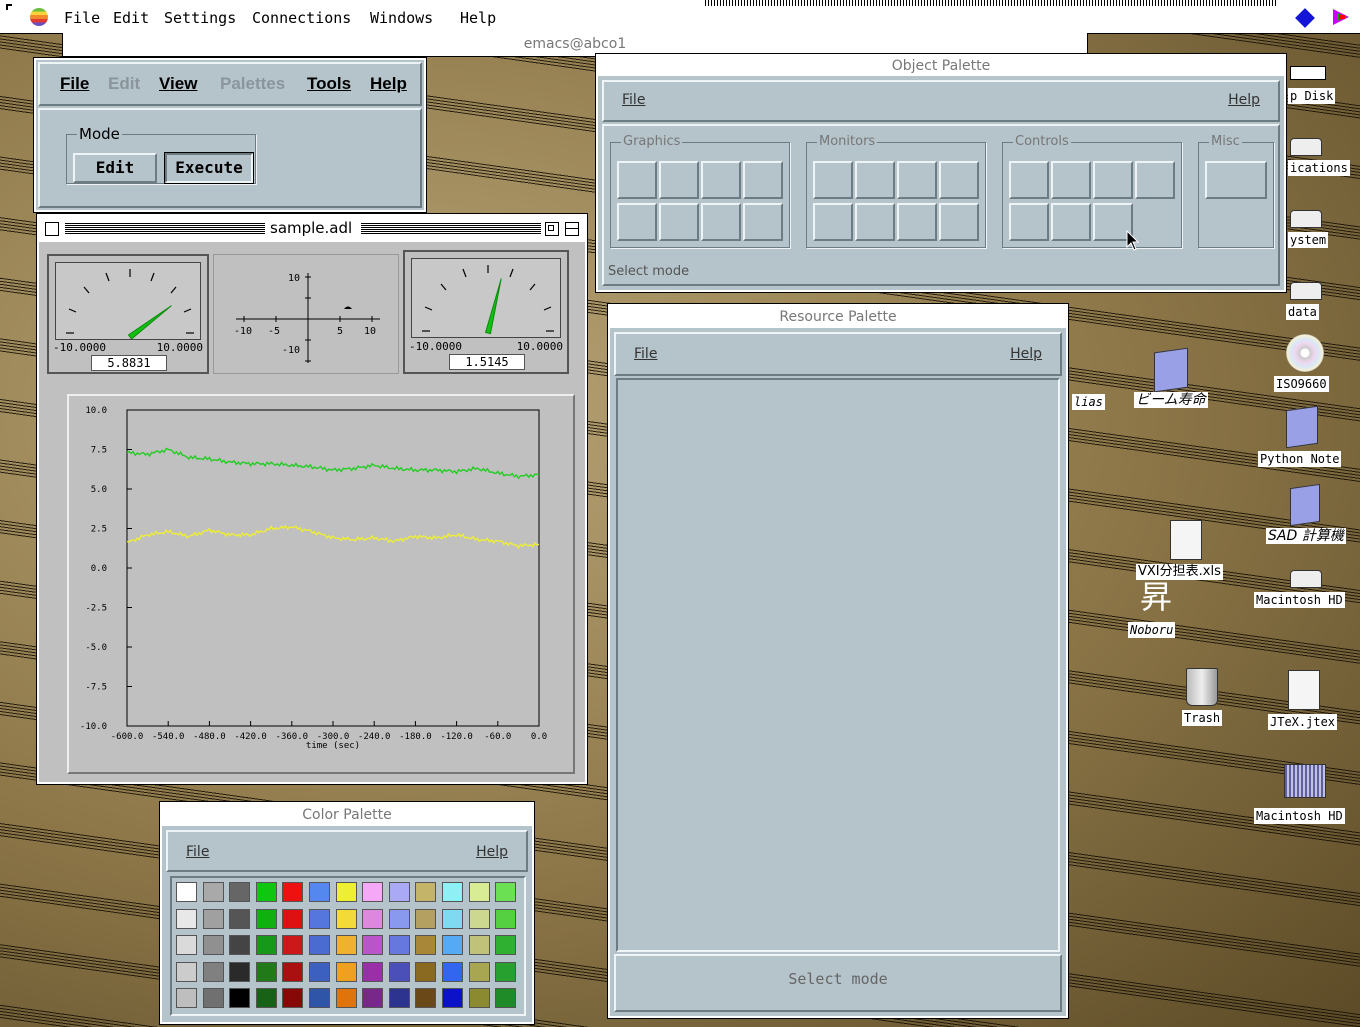  What do you see at coordinates (1308, 240) in the screenshot?
I see `desktop-label-system: ystem` at bounding box center [1308, 240].